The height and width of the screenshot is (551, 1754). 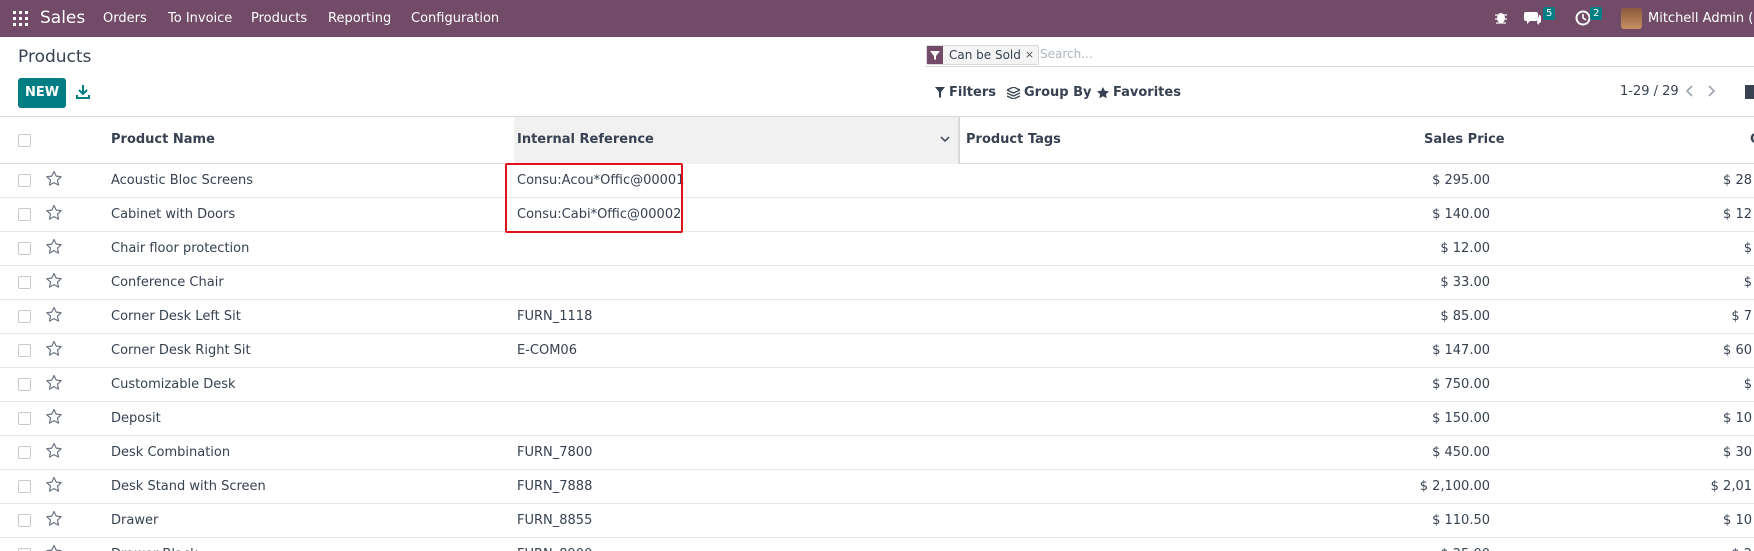 I want to click on table-row: Deposit $ 150.00 $ 10, so click(x=877, y=419).